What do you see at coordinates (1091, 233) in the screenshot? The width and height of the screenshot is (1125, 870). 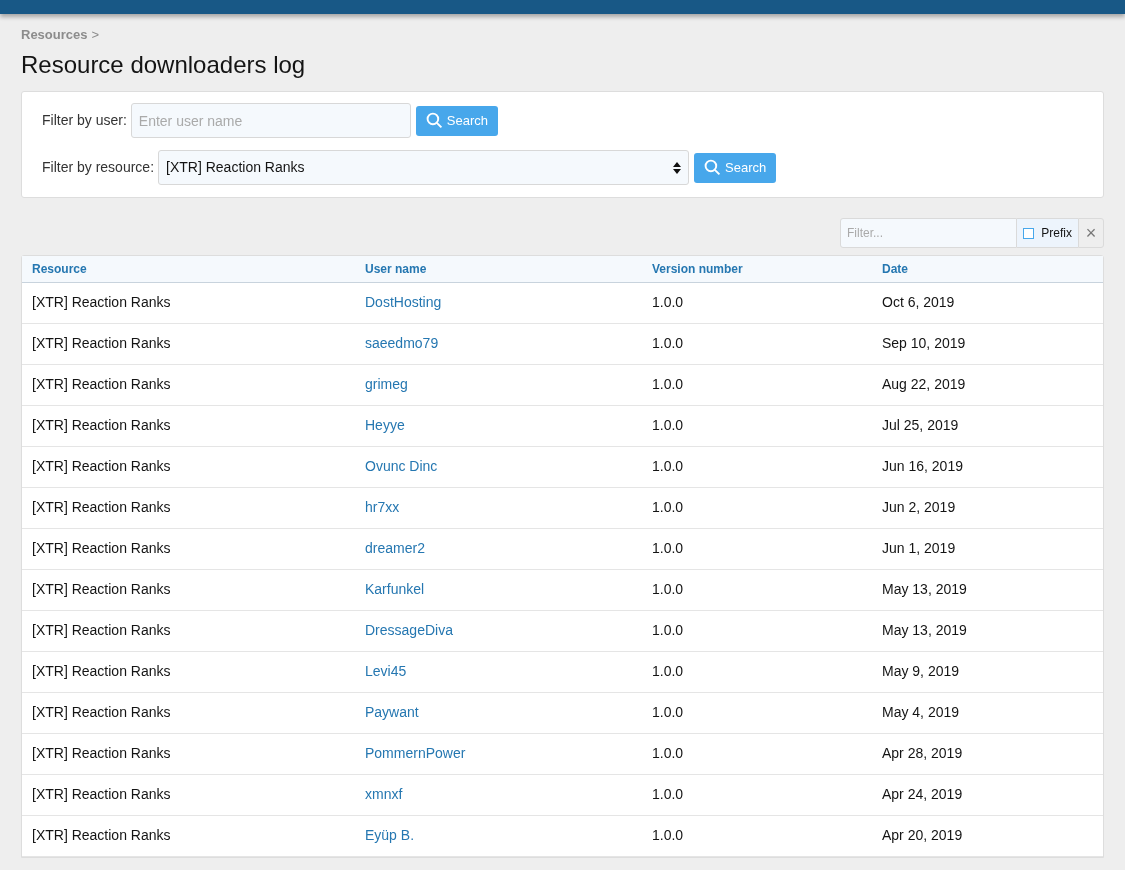 I see `clear-button: ×` at bounding box center [1091, 233].